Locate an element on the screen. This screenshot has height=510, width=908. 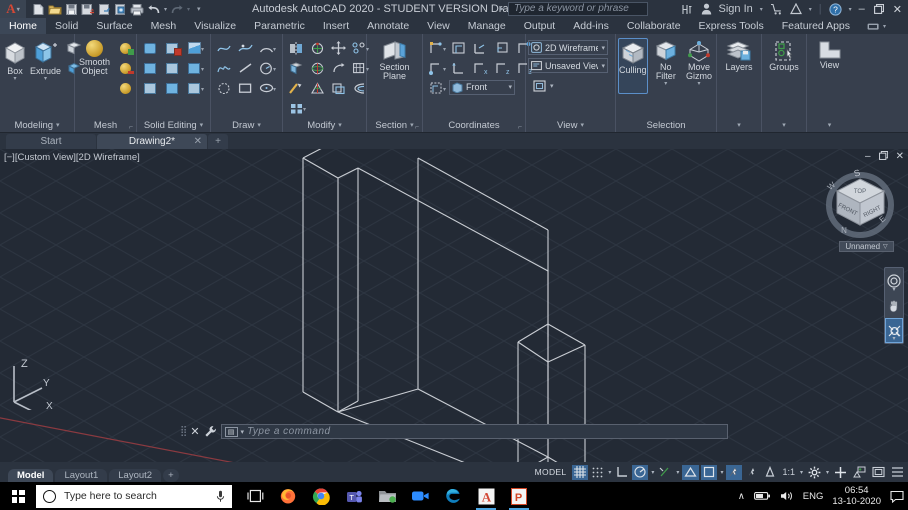
help-icon: ? is located at coordinates (835, 9).